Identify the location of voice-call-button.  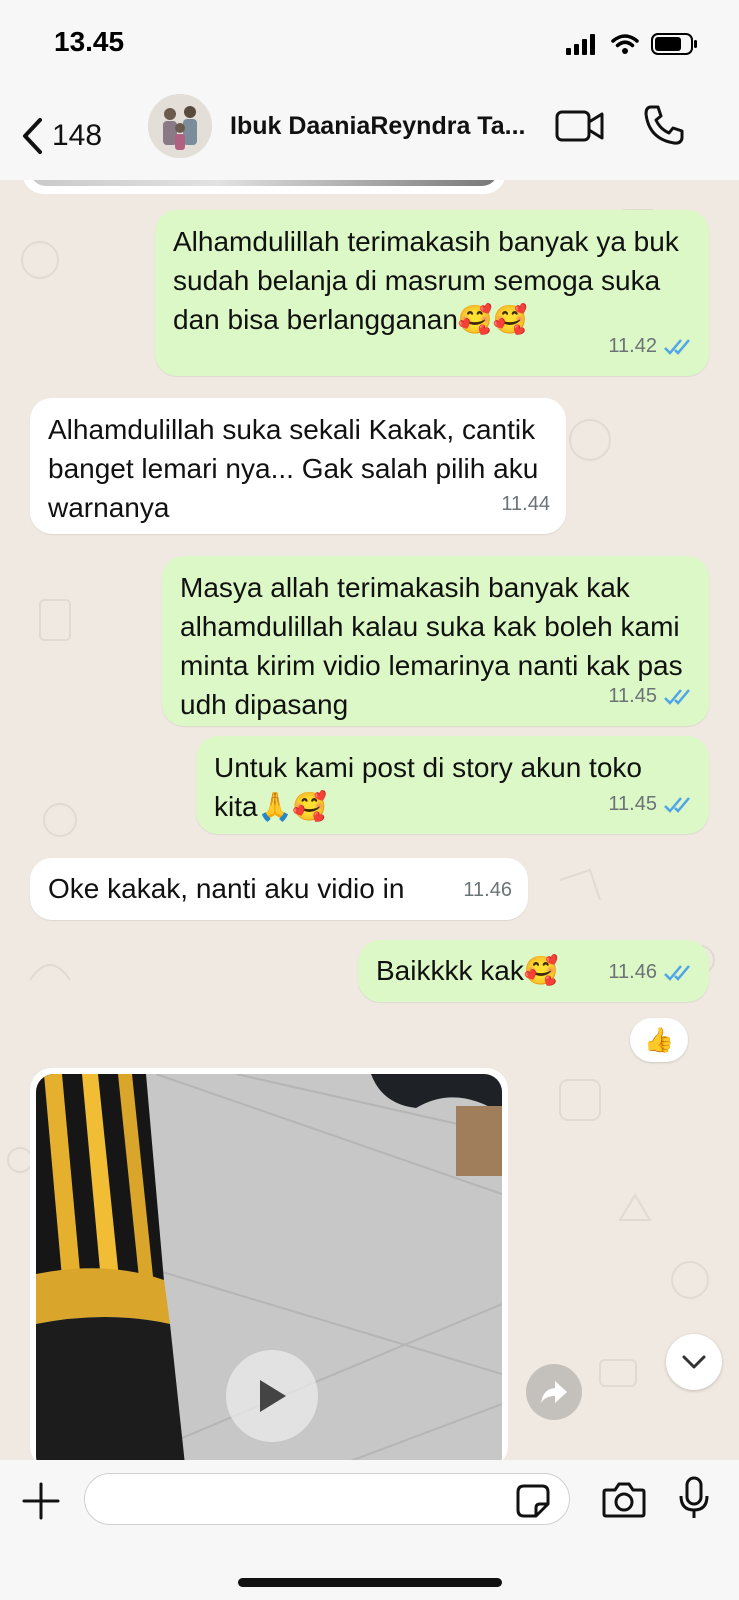
(664, 127).